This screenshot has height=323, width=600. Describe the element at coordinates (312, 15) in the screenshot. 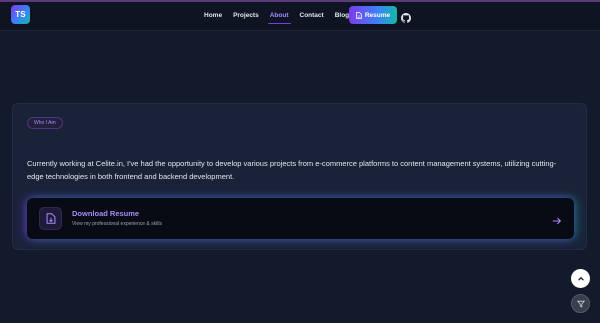

I see `nav-contact: Contact` at that location.